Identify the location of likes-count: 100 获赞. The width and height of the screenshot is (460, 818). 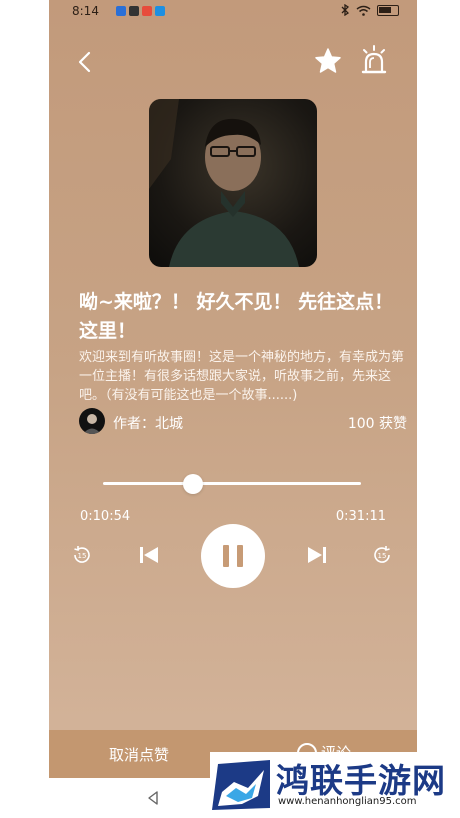
(377, 424).